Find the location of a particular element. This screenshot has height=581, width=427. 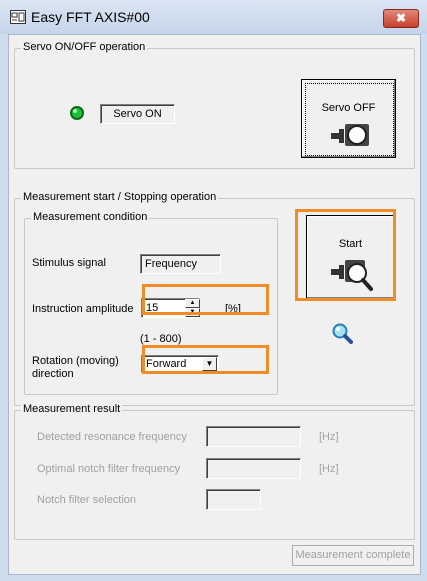

resonance-unit: [Hz] is located at coordinates (329, 437).